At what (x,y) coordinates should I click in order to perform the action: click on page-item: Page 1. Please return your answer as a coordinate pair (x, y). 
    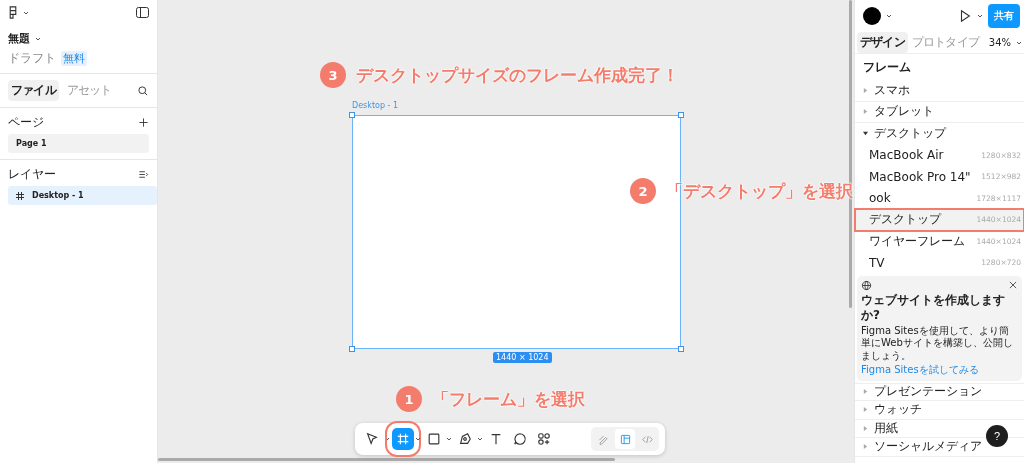
    Looking at the image, I should click on (78, 143).